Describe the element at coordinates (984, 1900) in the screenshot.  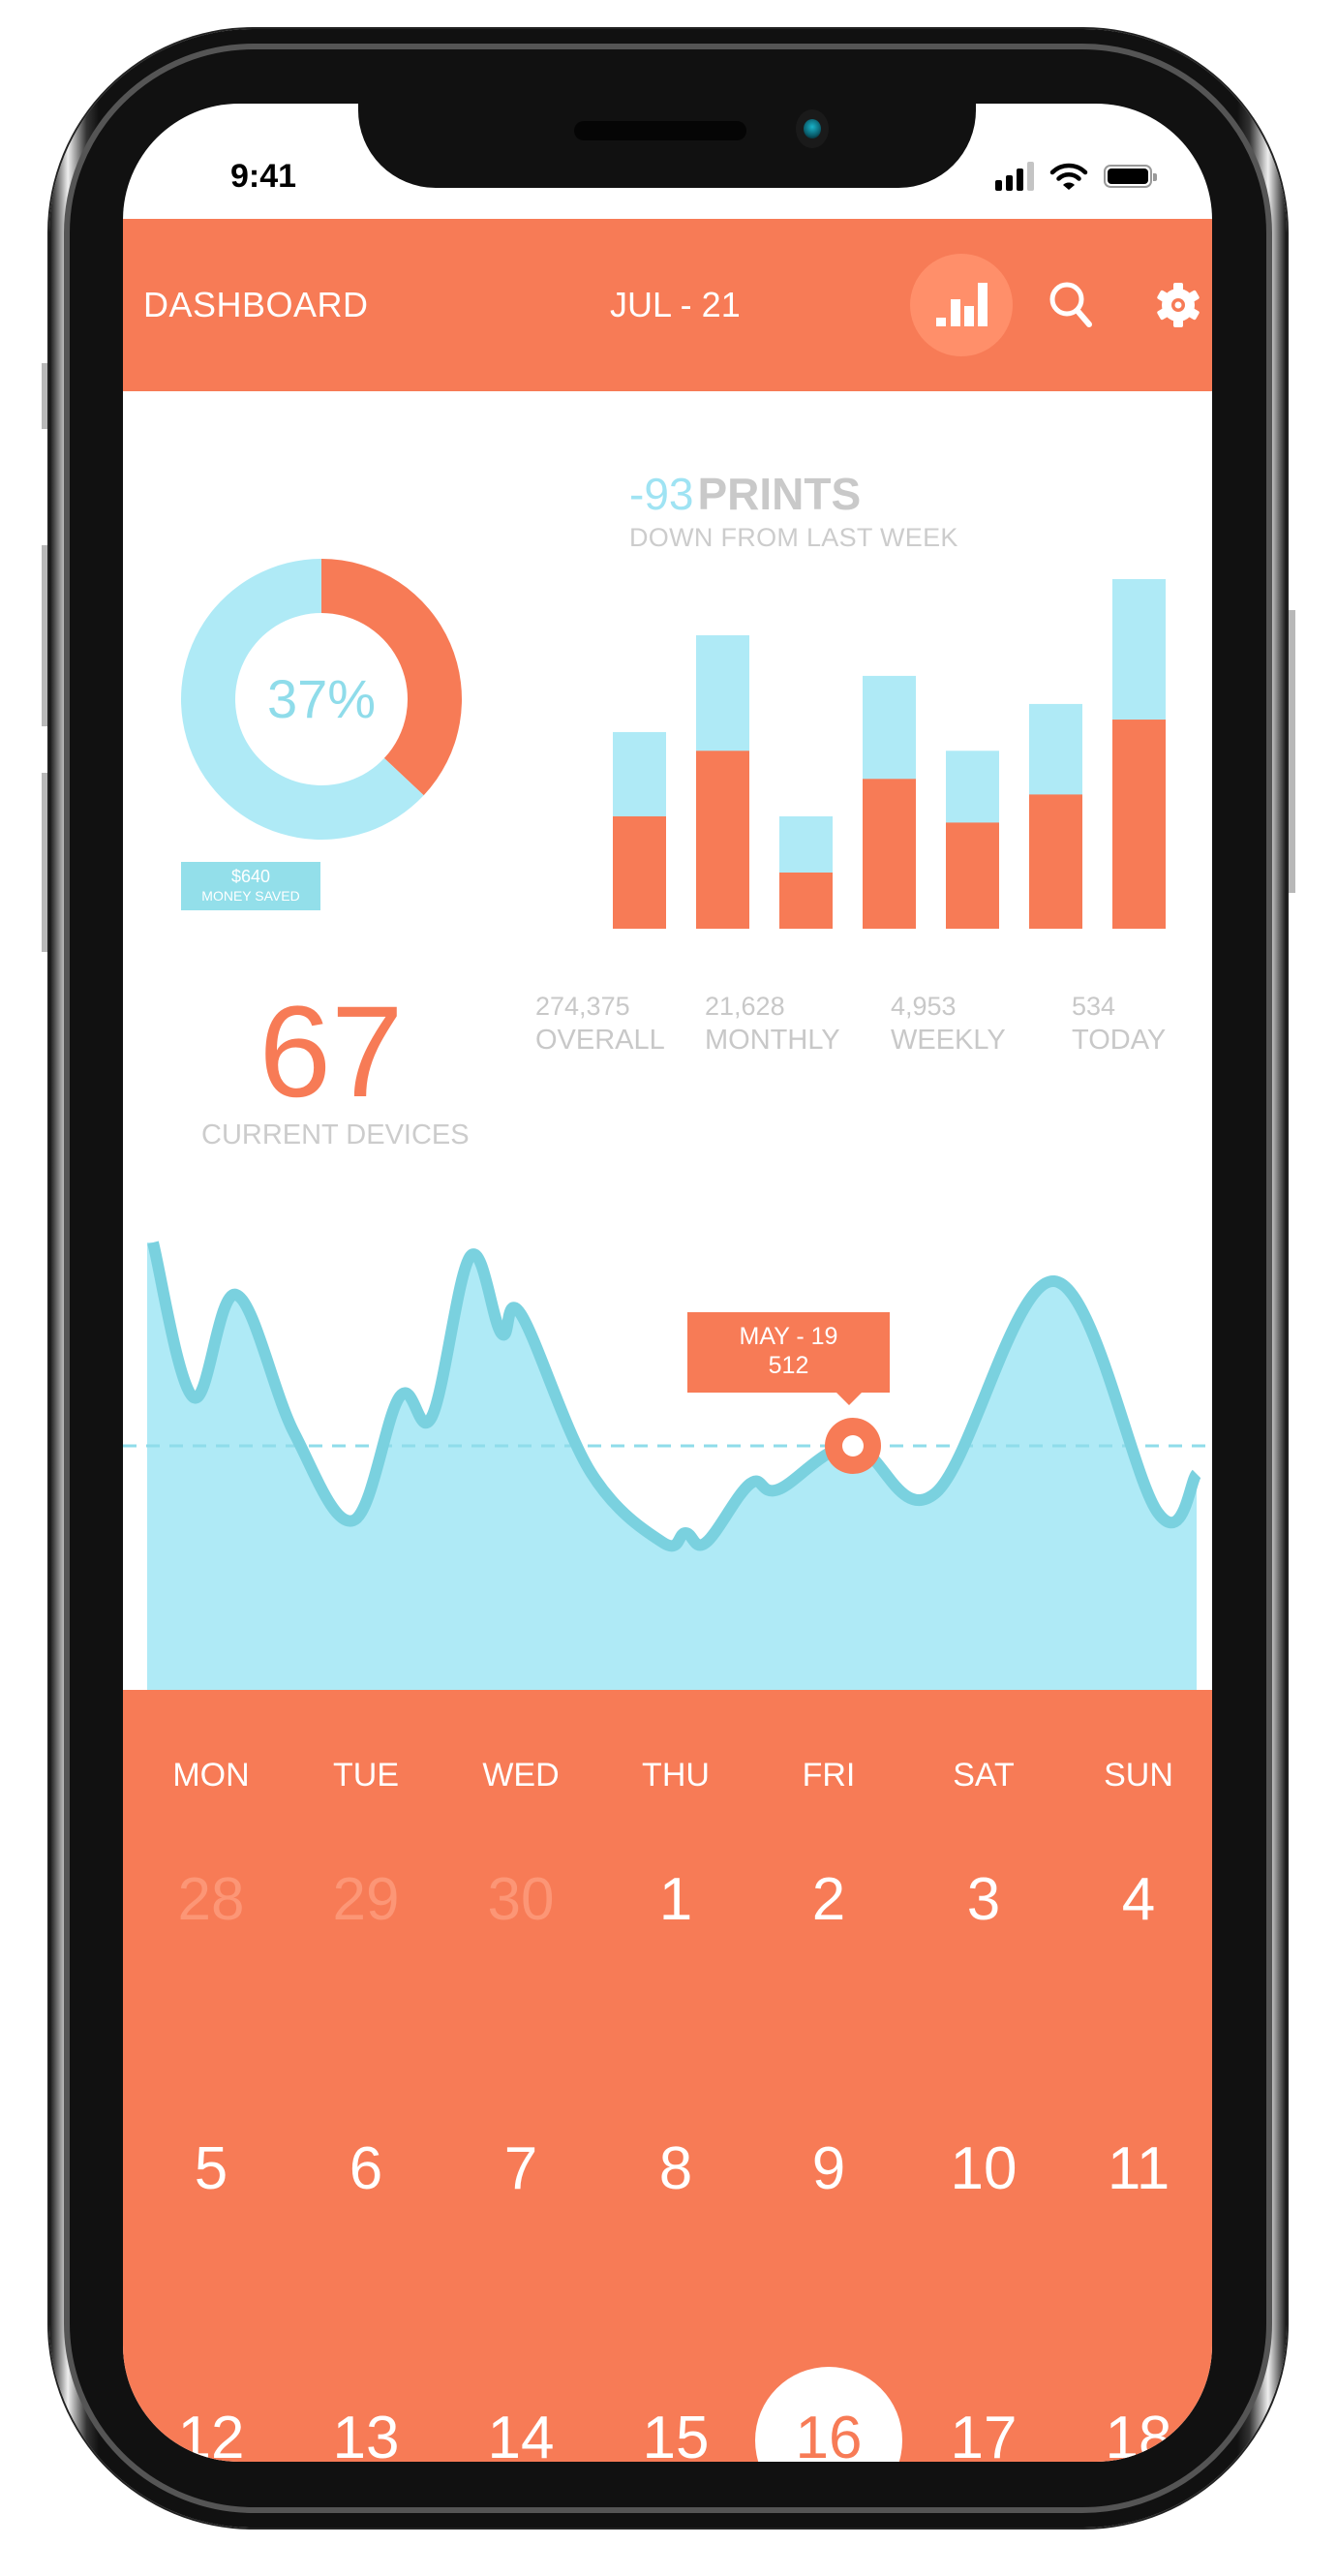
I see `calendar-day: 3` at that location.